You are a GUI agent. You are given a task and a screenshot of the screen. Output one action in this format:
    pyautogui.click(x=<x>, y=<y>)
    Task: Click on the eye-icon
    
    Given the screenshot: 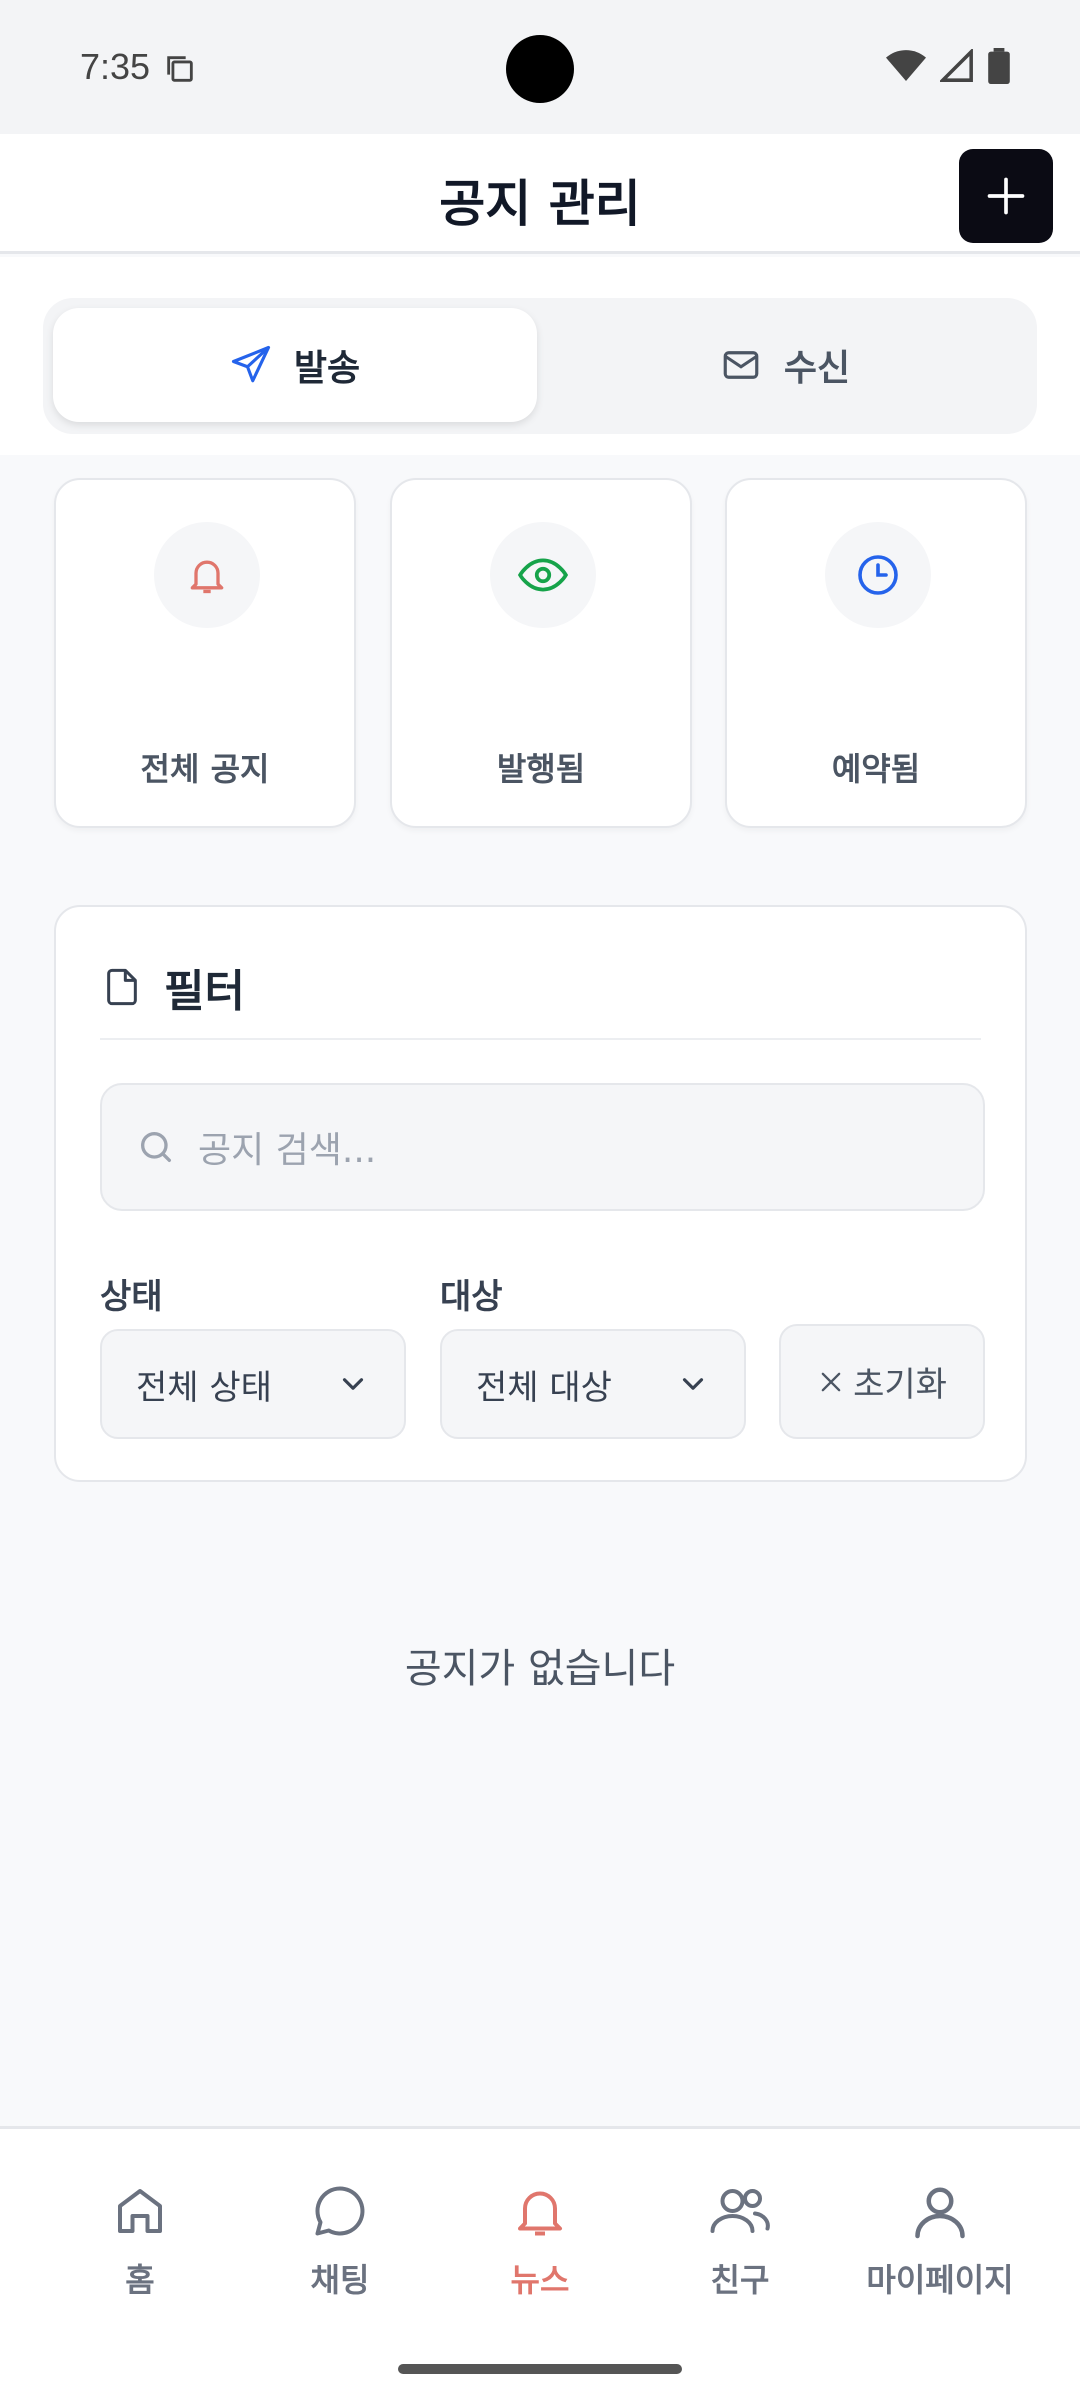 What is the action you would take?
    pyautogui.click(x=543, y=575)
    